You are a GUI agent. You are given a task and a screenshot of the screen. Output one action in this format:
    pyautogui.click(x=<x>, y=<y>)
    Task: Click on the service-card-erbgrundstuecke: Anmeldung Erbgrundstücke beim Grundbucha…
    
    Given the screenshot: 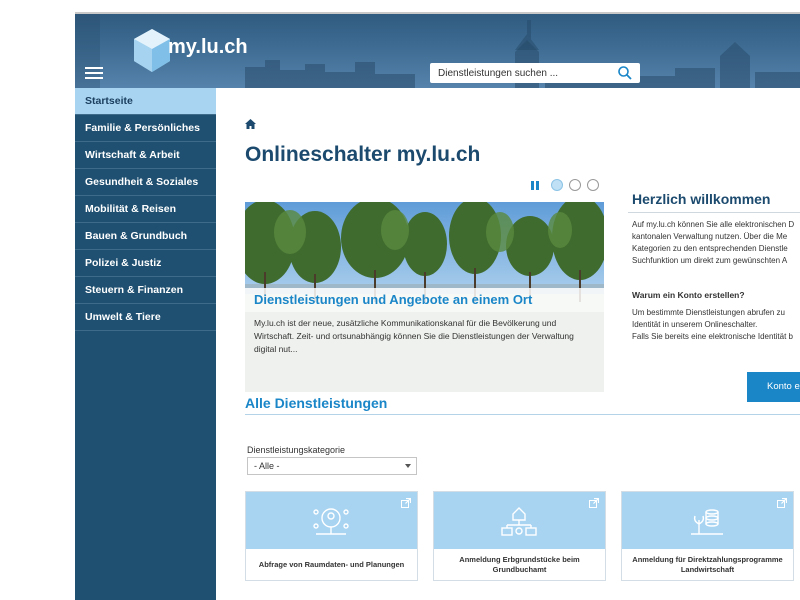 What is the action you would take?
    pyautogui.click(x=519, y=536)
    